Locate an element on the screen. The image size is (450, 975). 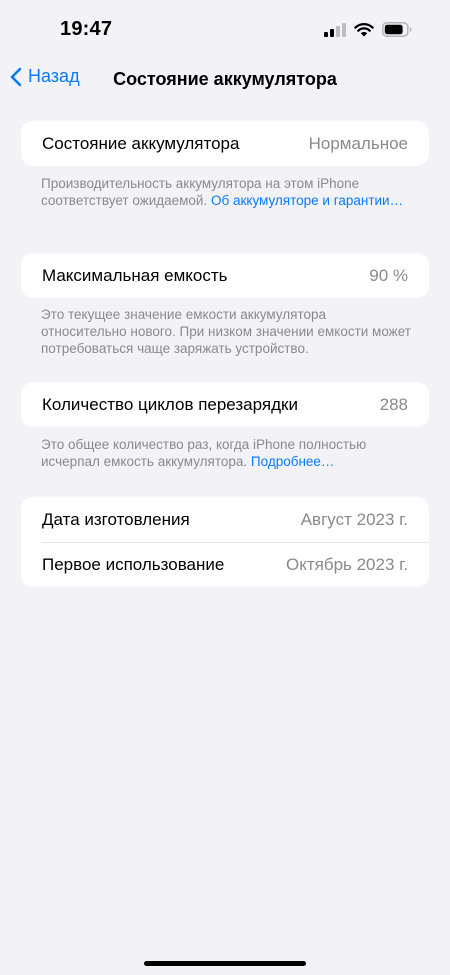
navigation-bar: Назад Состояние аккумулятора is located at coordinates (225, 80).